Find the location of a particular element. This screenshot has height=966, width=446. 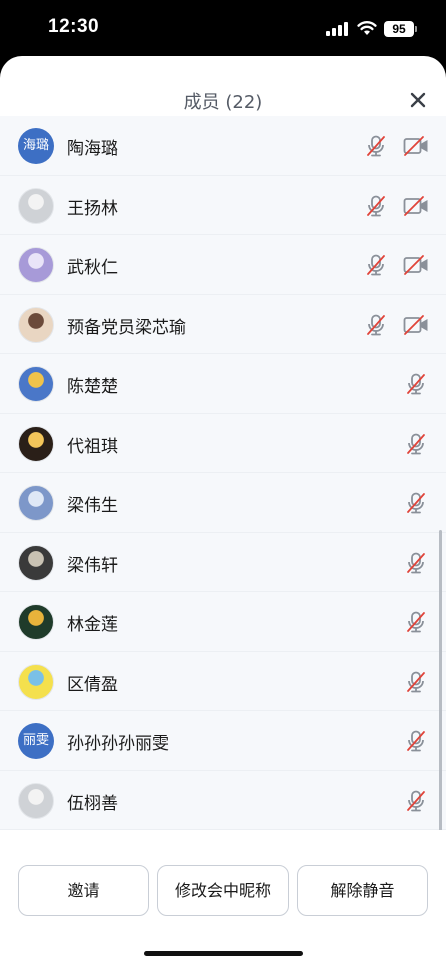

status-bar: 12:30 95 is located at coordinates (223, 28).